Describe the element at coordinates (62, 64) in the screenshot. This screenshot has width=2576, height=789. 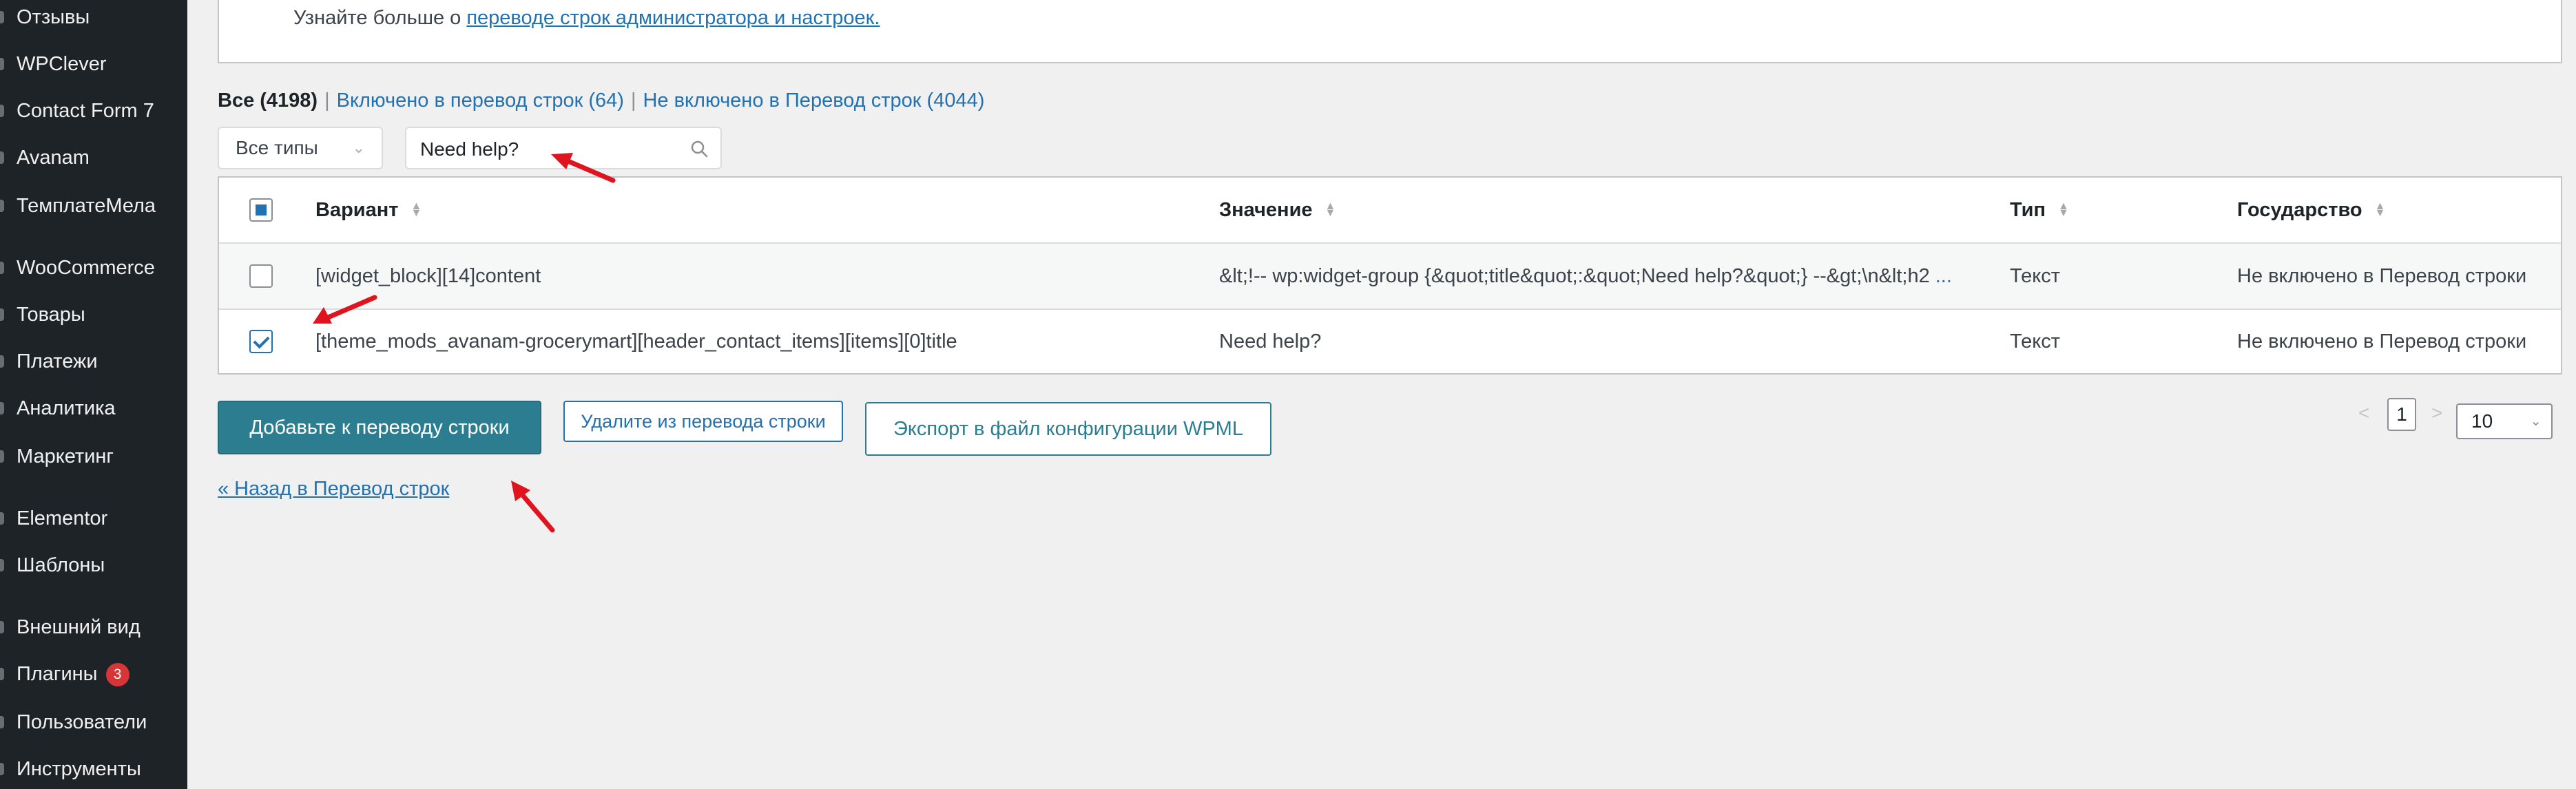
I see `sidebar-item-label: WPClever` at that location.